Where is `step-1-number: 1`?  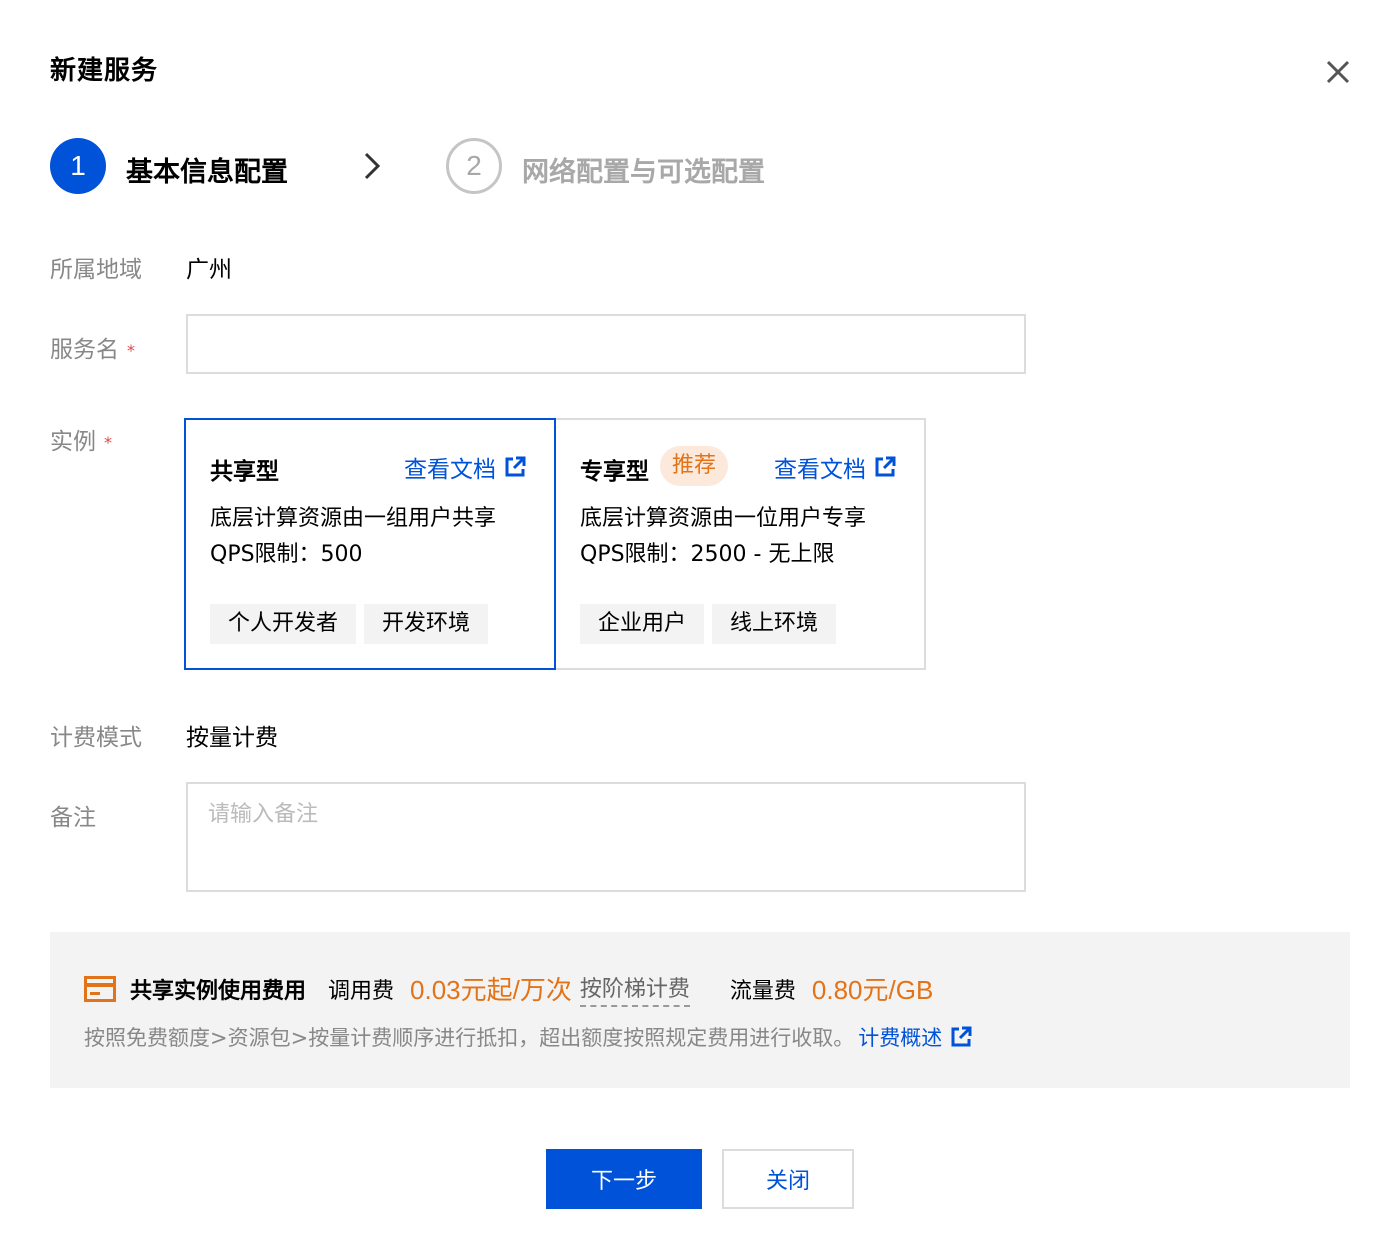
step-1-number: 1 is located at coordinates (78, 166).